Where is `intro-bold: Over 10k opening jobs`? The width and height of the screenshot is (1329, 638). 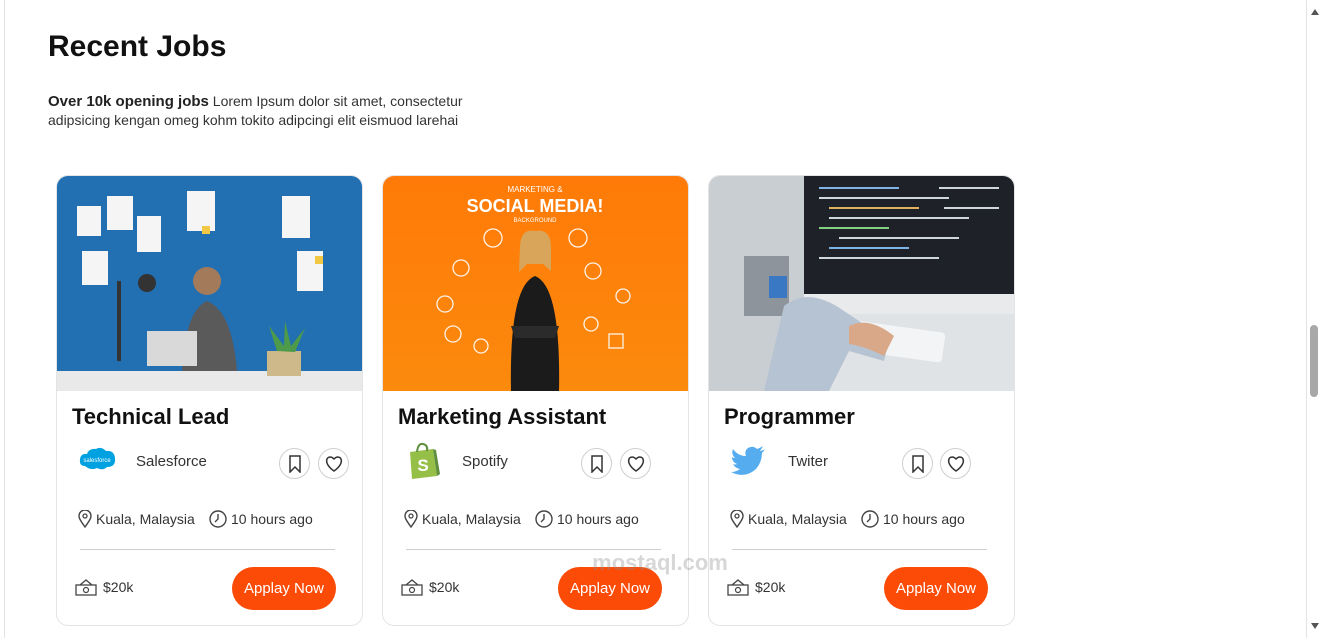
intro-bold: Over 10k opening jobs is located at coordinates (128, 101).